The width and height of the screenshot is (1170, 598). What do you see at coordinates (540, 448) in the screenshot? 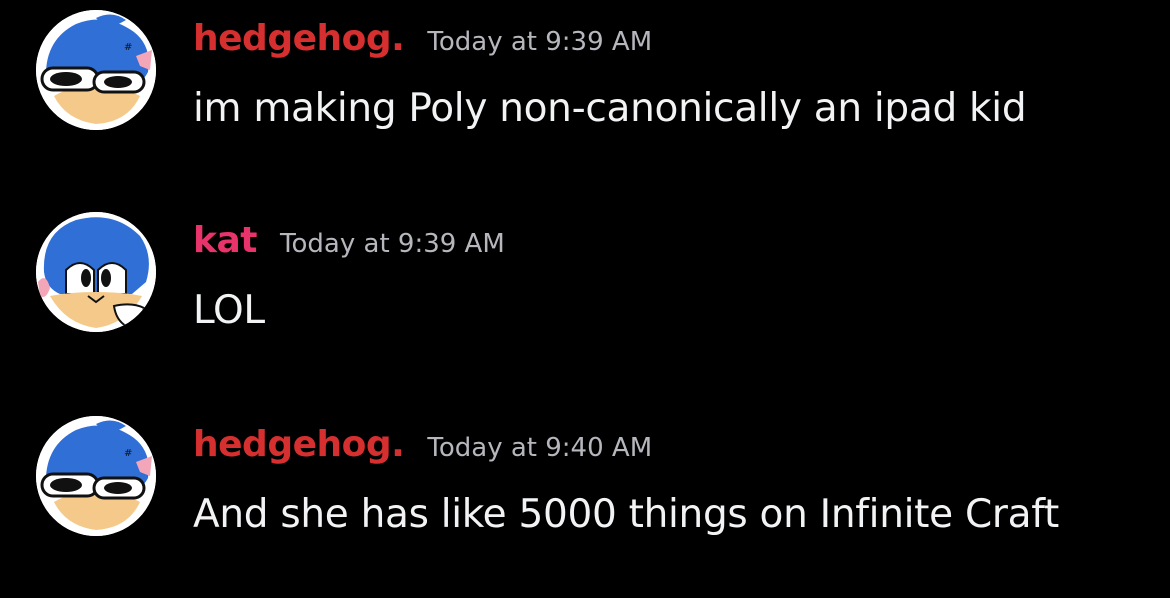
I see `timestamp: Today at 9:40 AM` at bounding box center [540, 448].